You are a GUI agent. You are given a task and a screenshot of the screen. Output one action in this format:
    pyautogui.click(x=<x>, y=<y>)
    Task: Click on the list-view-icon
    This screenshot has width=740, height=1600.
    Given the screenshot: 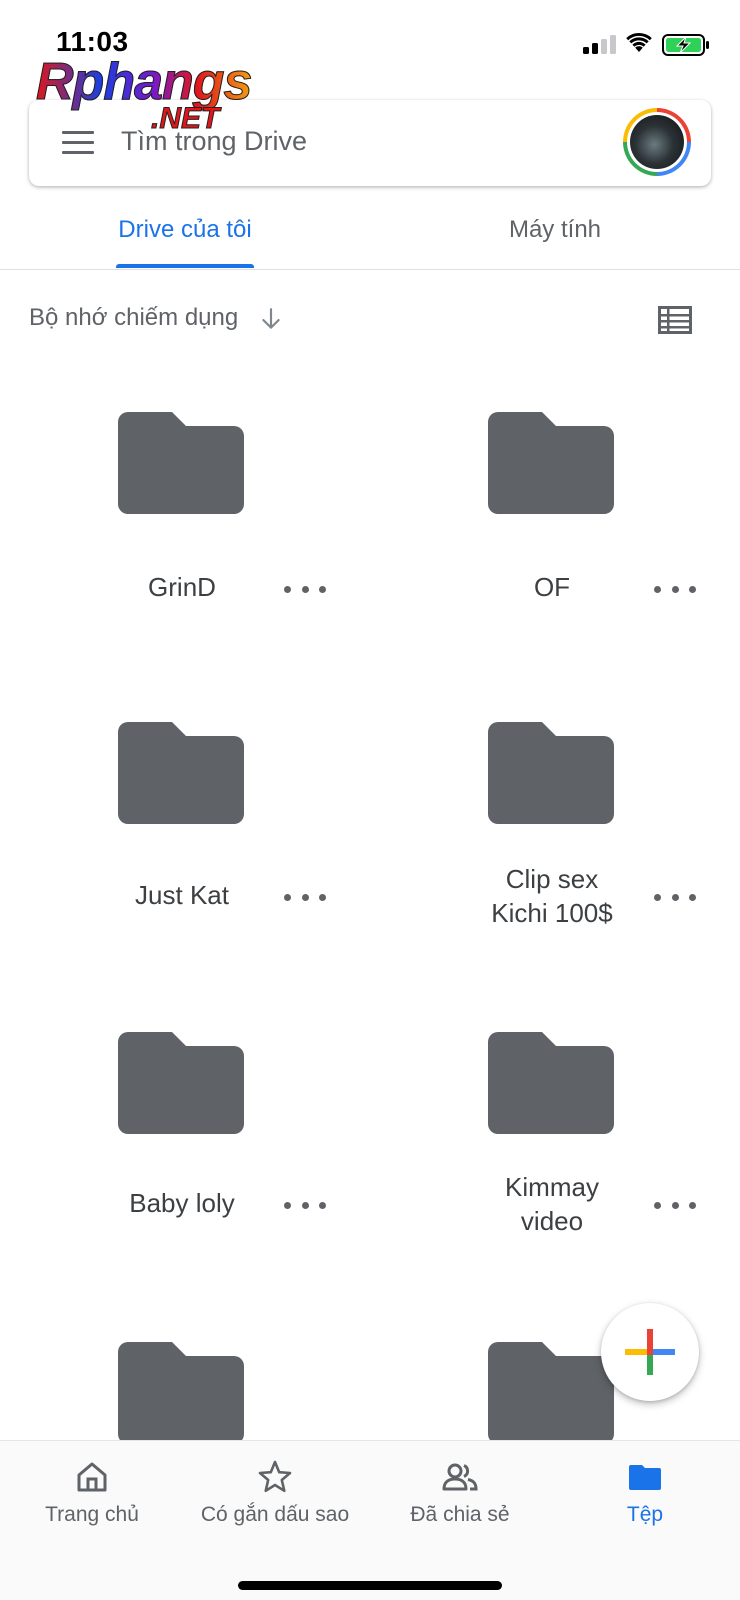 What is the action you would take?
    pyautogui.click(x=675, y=320)
    